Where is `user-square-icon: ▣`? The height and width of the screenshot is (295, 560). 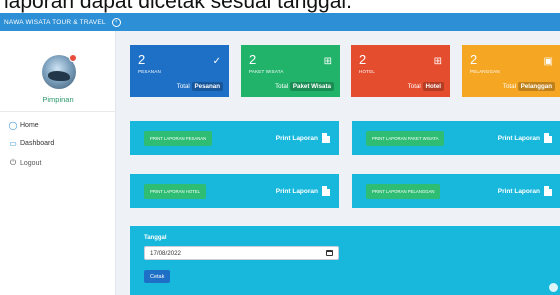
user-square-icon: ▣ is located at coordinates (548, 61).